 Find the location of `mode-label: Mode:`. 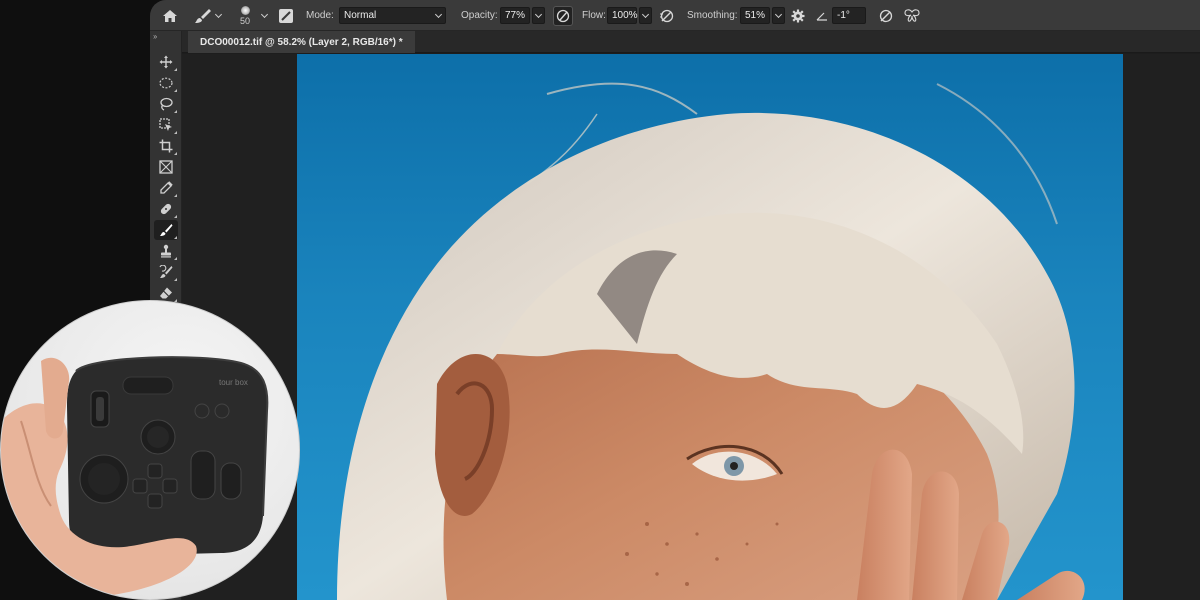

mode-label: Mode: is located at coordinates (320, 15).